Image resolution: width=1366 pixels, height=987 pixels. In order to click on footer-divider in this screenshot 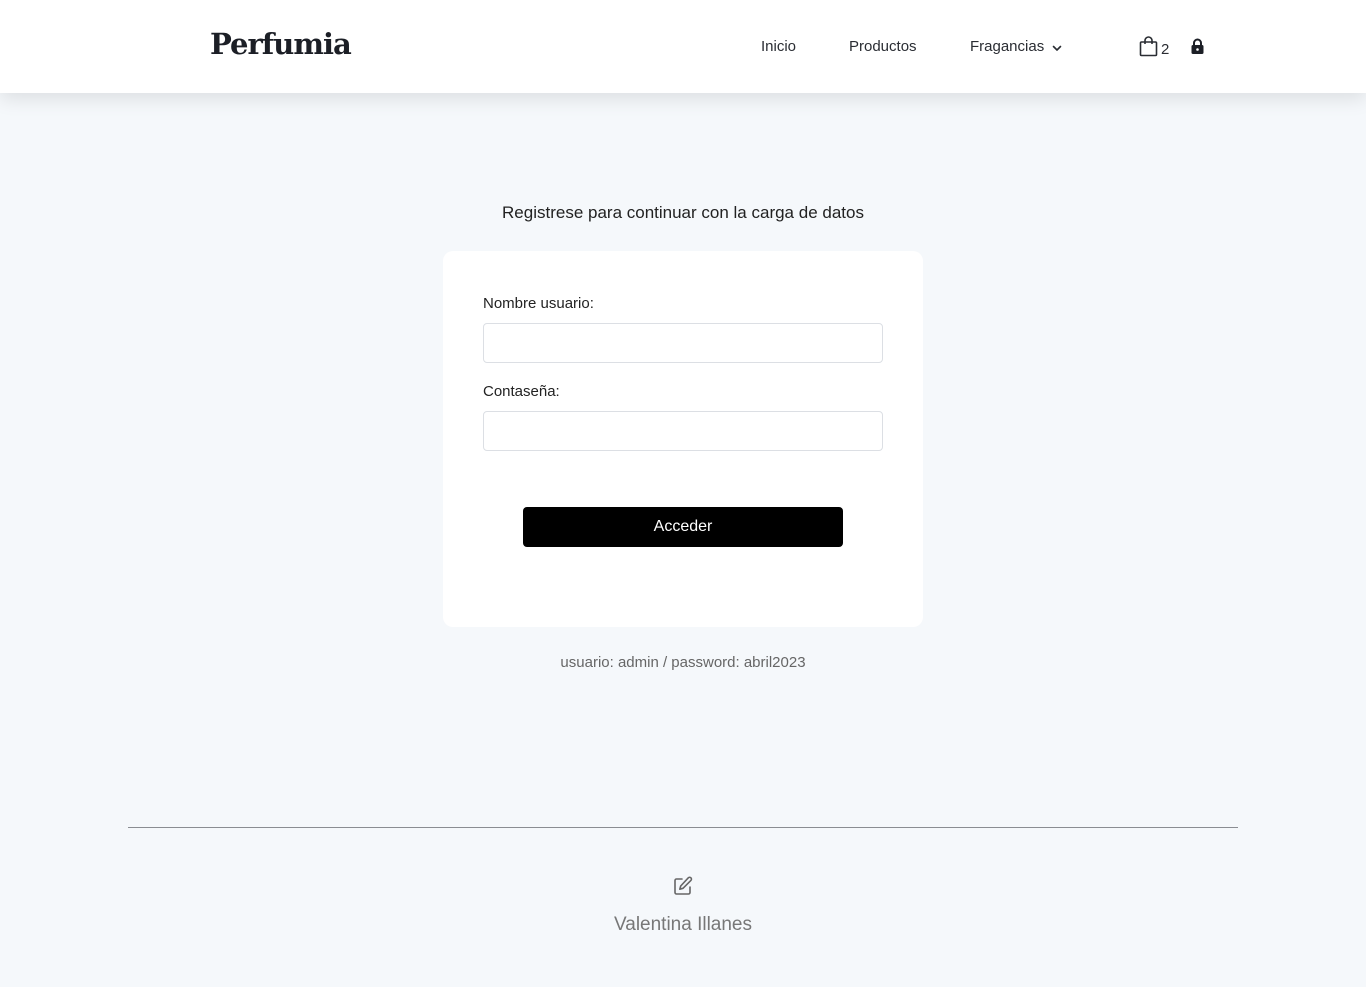, I will do `click(683, 827)`.